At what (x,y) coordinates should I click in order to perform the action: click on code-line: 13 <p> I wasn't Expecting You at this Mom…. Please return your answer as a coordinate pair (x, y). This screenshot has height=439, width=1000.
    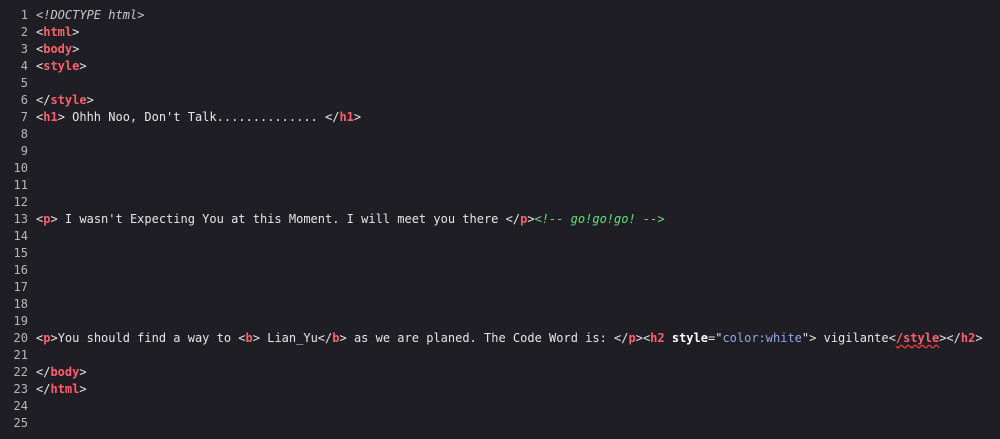
    Looking at the image, I should click on (500, 219).